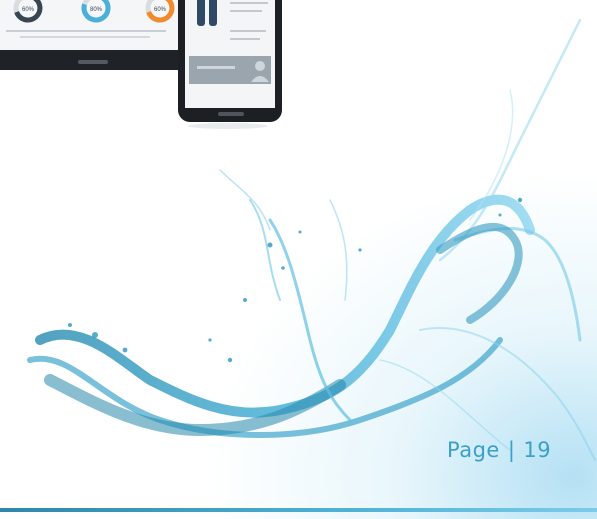 The height and width of the screenshot is (519, 597). I want to click on page-number: 19, so click(537, 450).